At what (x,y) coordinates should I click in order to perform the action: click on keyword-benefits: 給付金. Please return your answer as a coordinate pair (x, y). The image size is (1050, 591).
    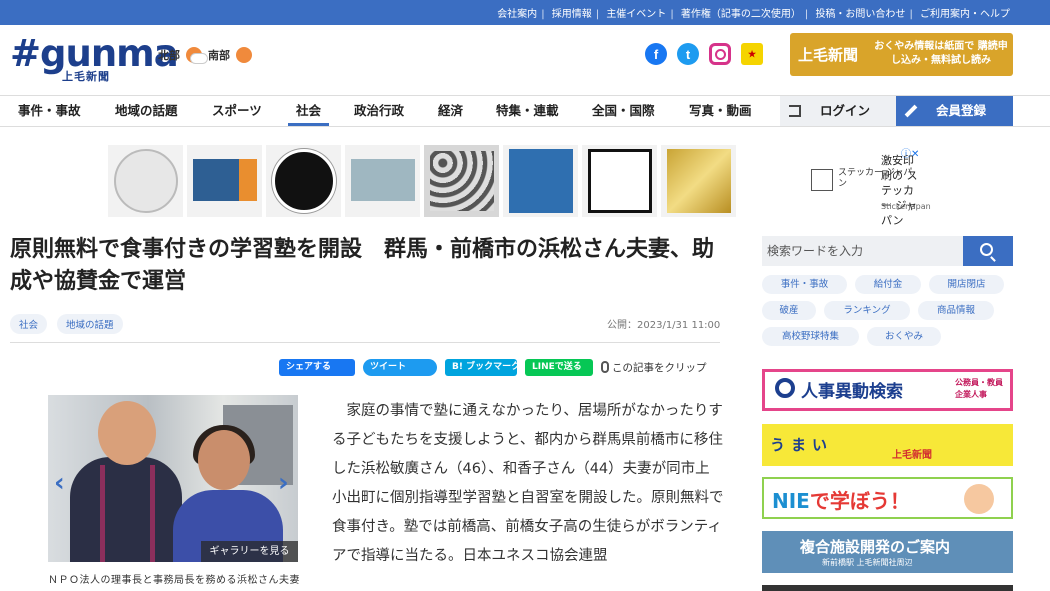
    Looking at the image, I should click on (888, 284).